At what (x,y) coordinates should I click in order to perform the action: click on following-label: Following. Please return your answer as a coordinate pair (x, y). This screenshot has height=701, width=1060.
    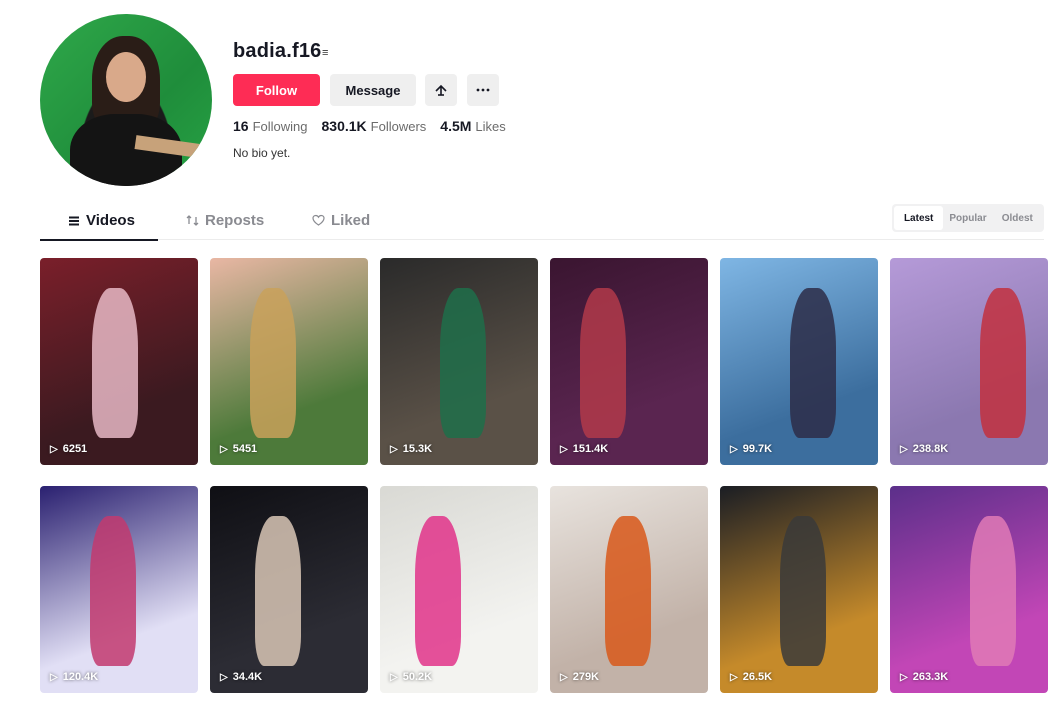
    Looking at the image, I should click on (280, 126).